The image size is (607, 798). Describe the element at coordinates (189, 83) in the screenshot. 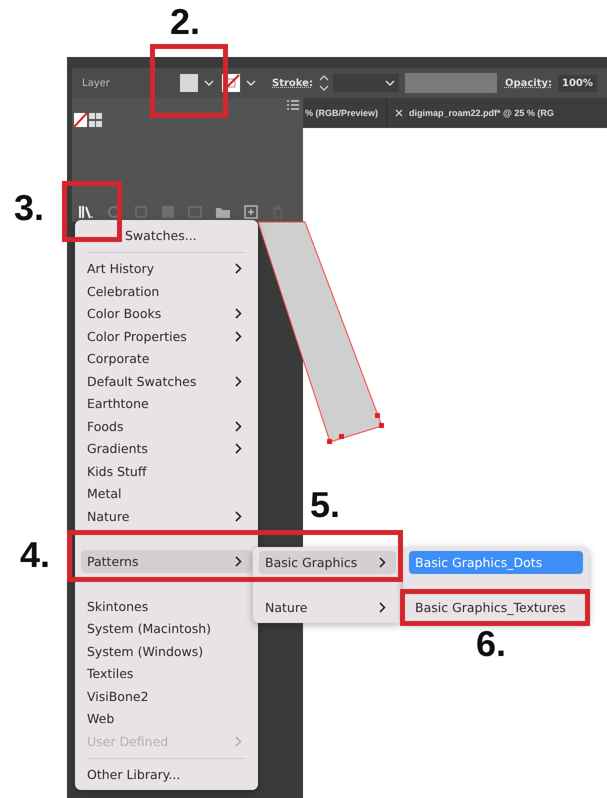

I see `fill-swatch` at that location.